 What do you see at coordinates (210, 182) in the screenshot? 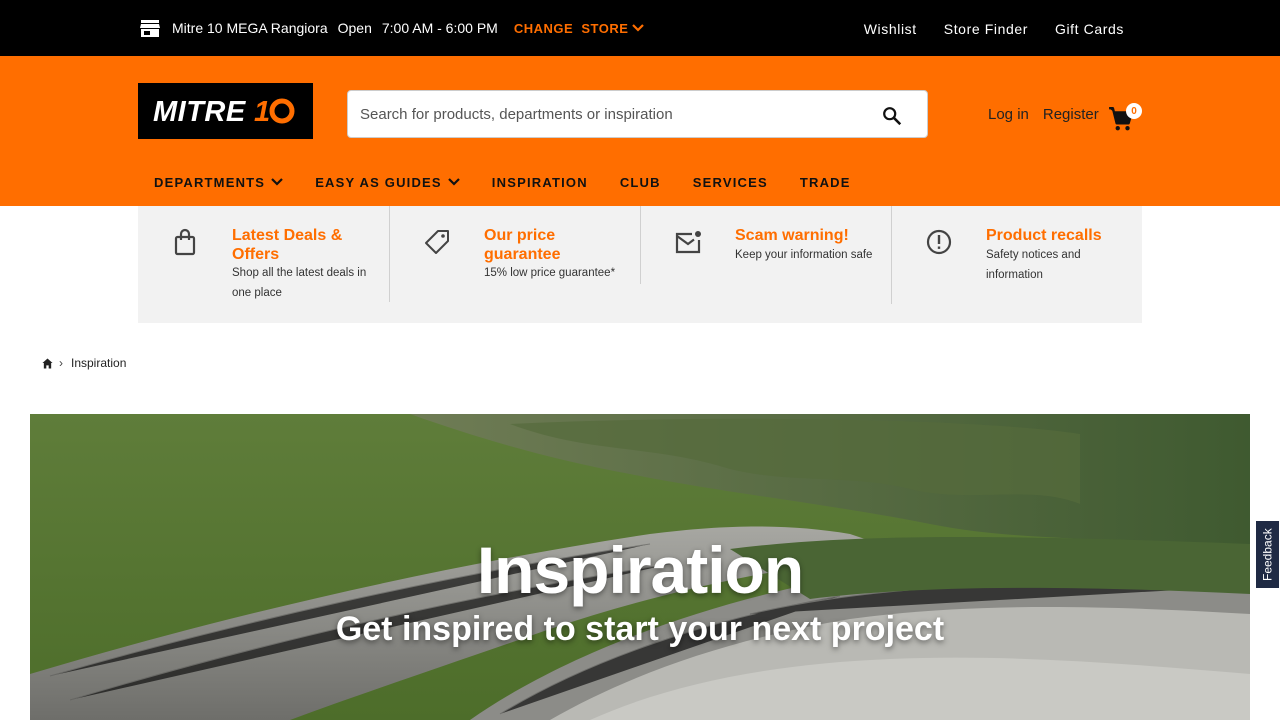
I see `nav-label: DEPARTMENTS` at bounding box center [210, 182].